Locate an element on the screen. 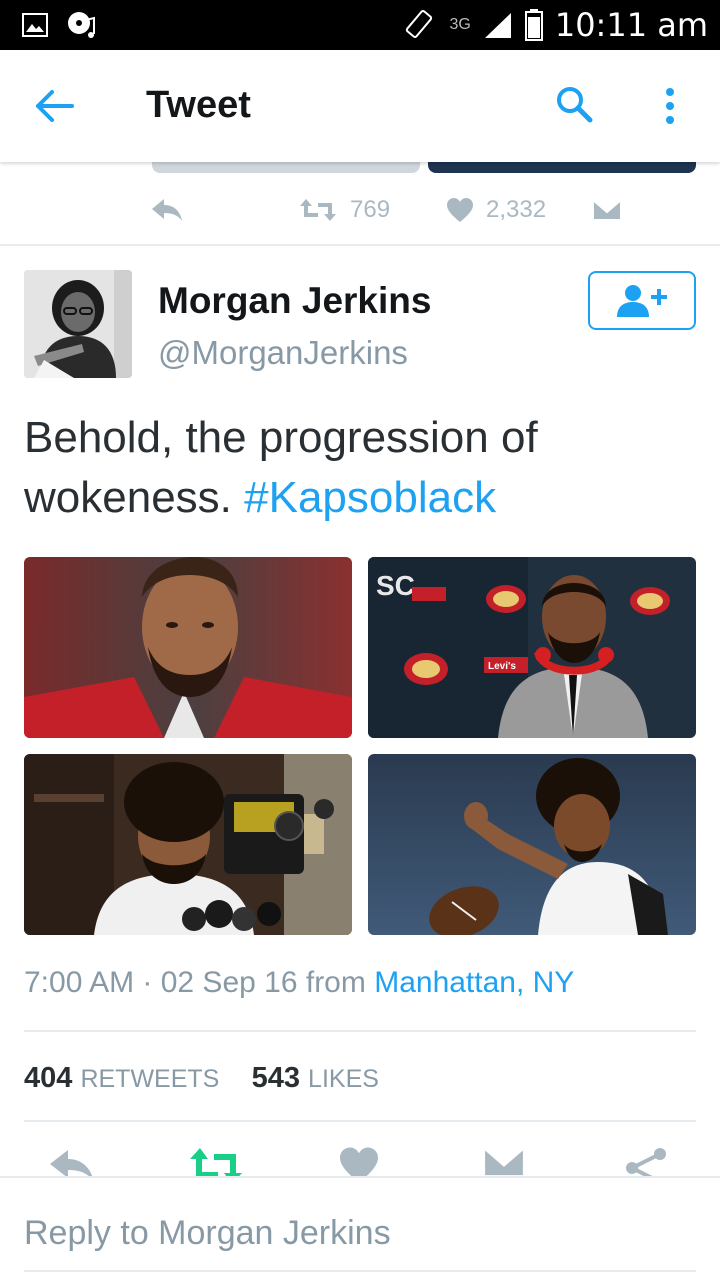  author-name: Morgan Jerkins is located at coordinates (294, 301).